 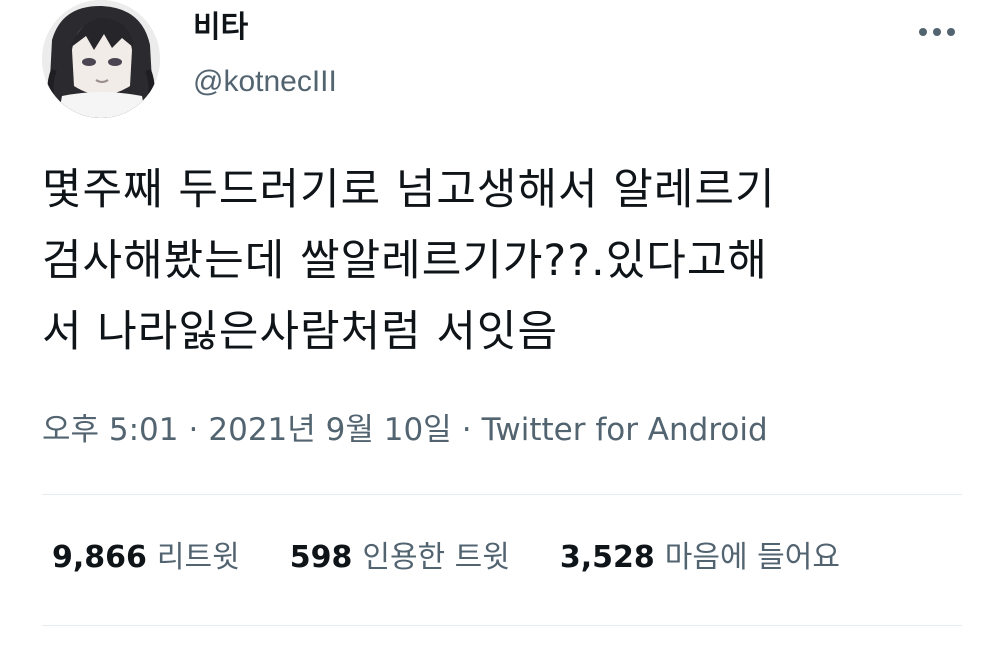 What do you see at coordinates (99, 557) in the screenshot?
I see `retweets-count: 9,866` at bounding box center [99, 557].